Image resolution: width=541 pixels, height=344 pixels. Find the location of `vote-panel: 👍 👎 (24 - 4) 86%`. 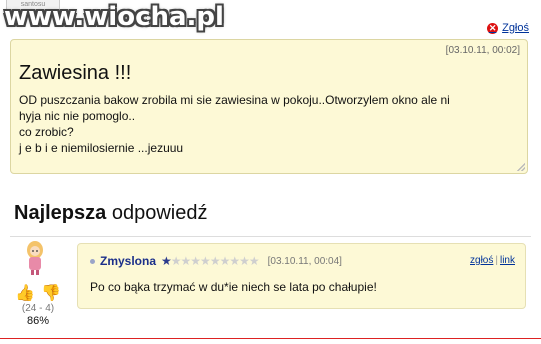

vote-panel: 👍 👎 (24 - 4) 86% is located at coordinates (38, 305).